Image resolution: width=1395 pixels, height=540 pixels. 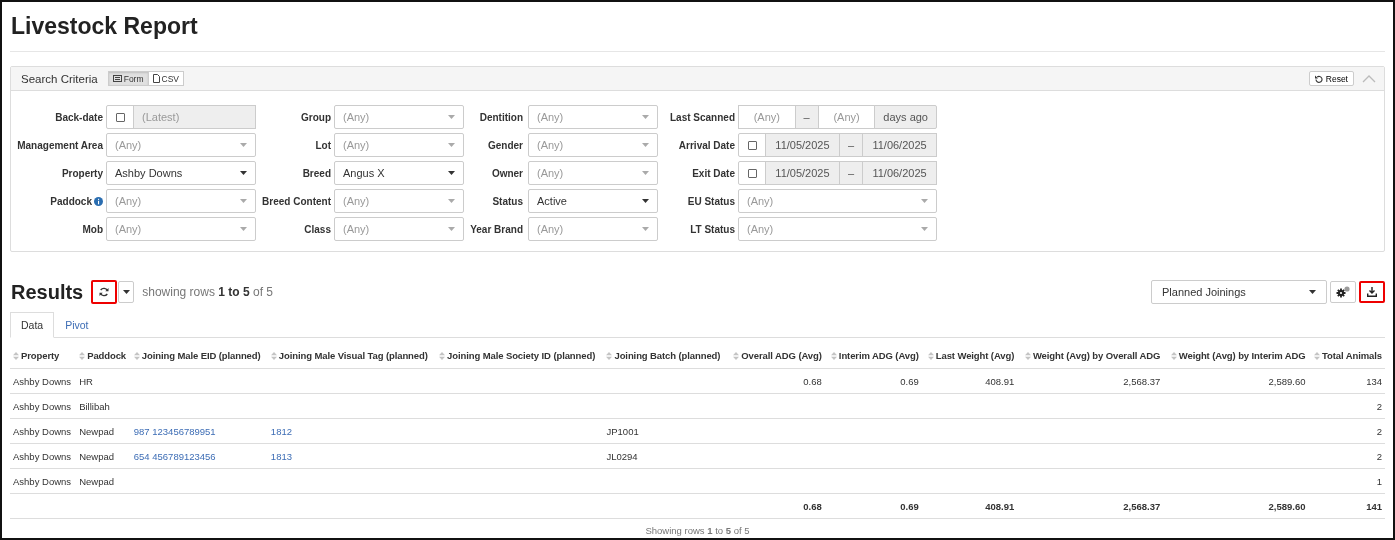 What do you see at coordinates (1096, 356) in the screenshot?
I see `column-header: Weight (Avg) by Overall ADG` at bounding box center [1096, 356].